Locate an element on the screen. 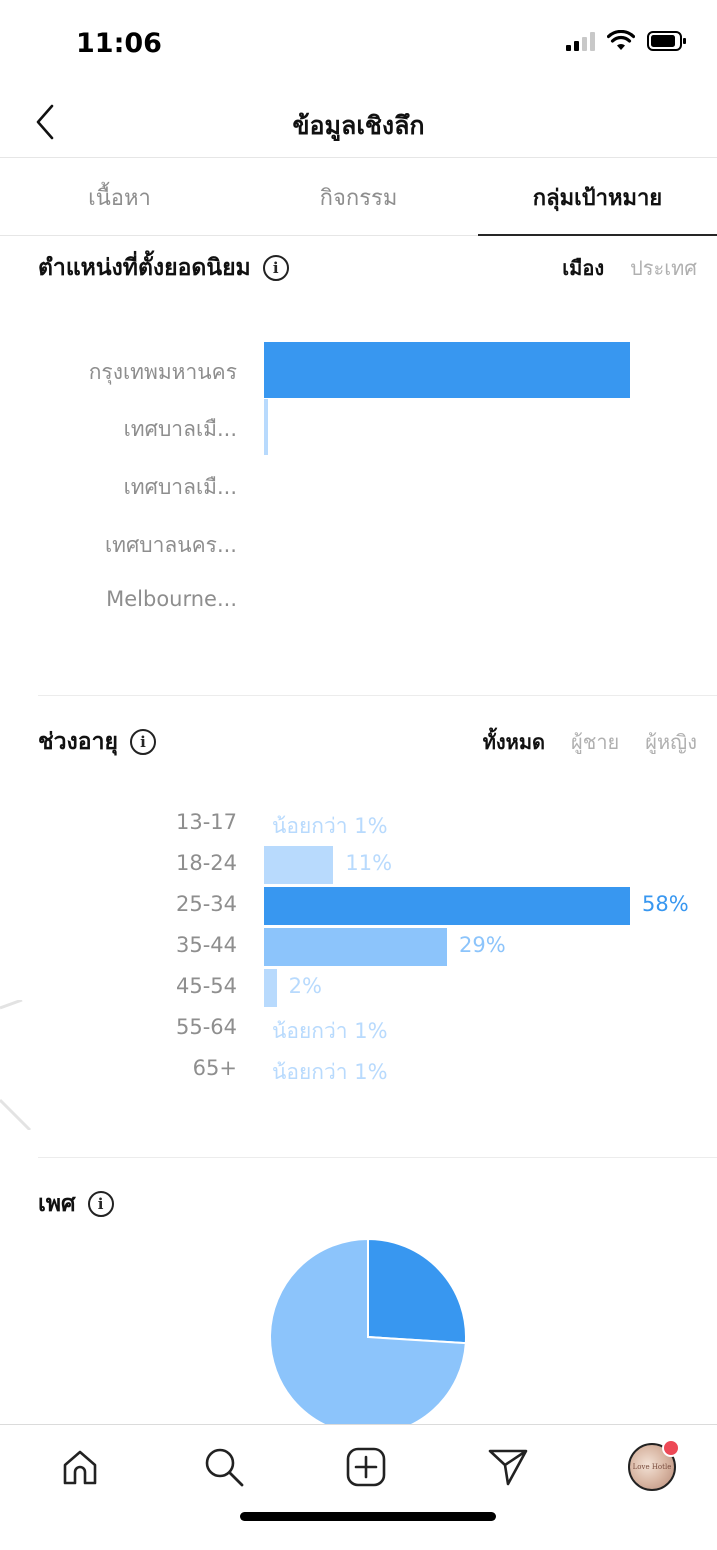 The width and height of the screenshot is (717, 1550). age-range-label: 13-17 is located at coordinates (206, 822).